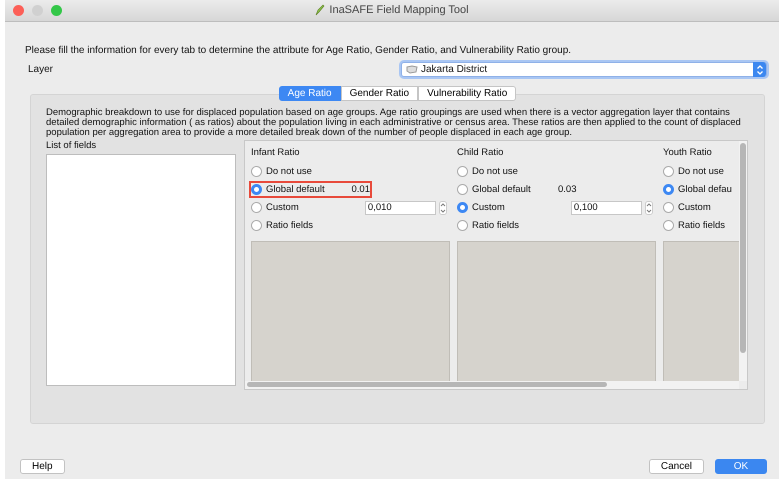 Image resolution: width=779 pixels, height=479 pixels. Describe the element at coordinates (18, 10) in the screenshot. I see `close-button` at that location.